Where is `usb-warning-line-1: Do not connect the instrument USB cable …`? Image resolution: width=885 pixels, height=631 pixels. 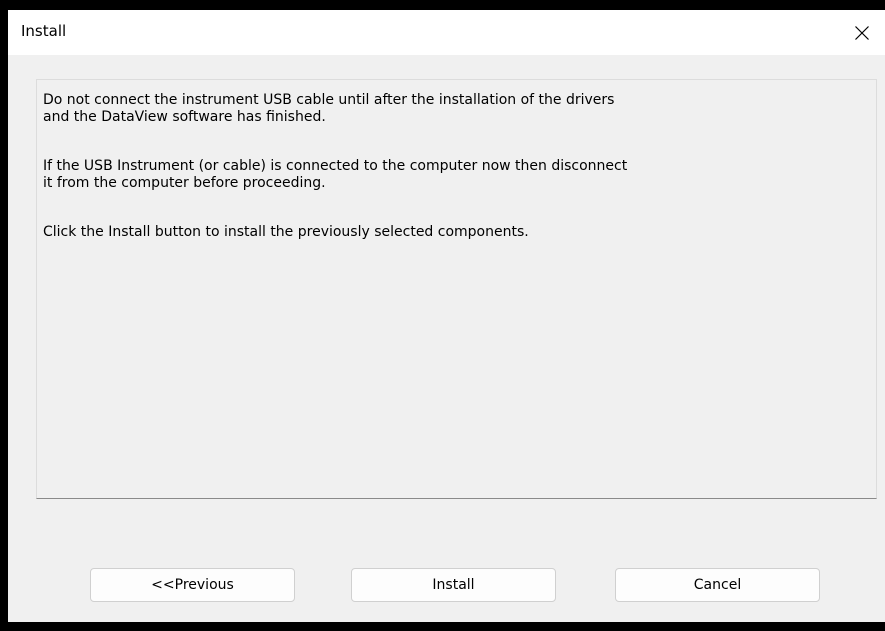
usb-warning-line-1: Do not connect the instrument USB cable … is located at coordinates (329, 100).